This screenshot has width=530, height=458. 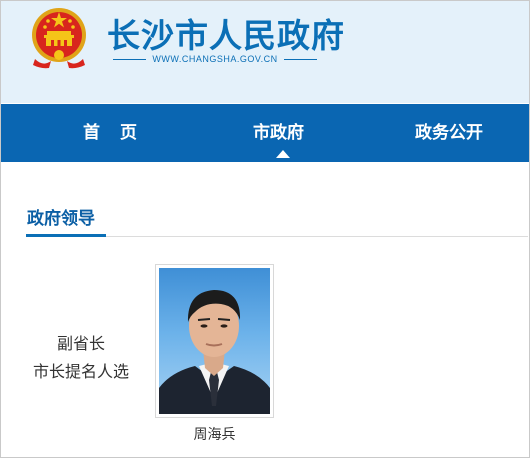 What do you see at coordinates (120, 133) in the screenshot?
I see `nav-item-home: 首页` at bounding box center [120, 133].